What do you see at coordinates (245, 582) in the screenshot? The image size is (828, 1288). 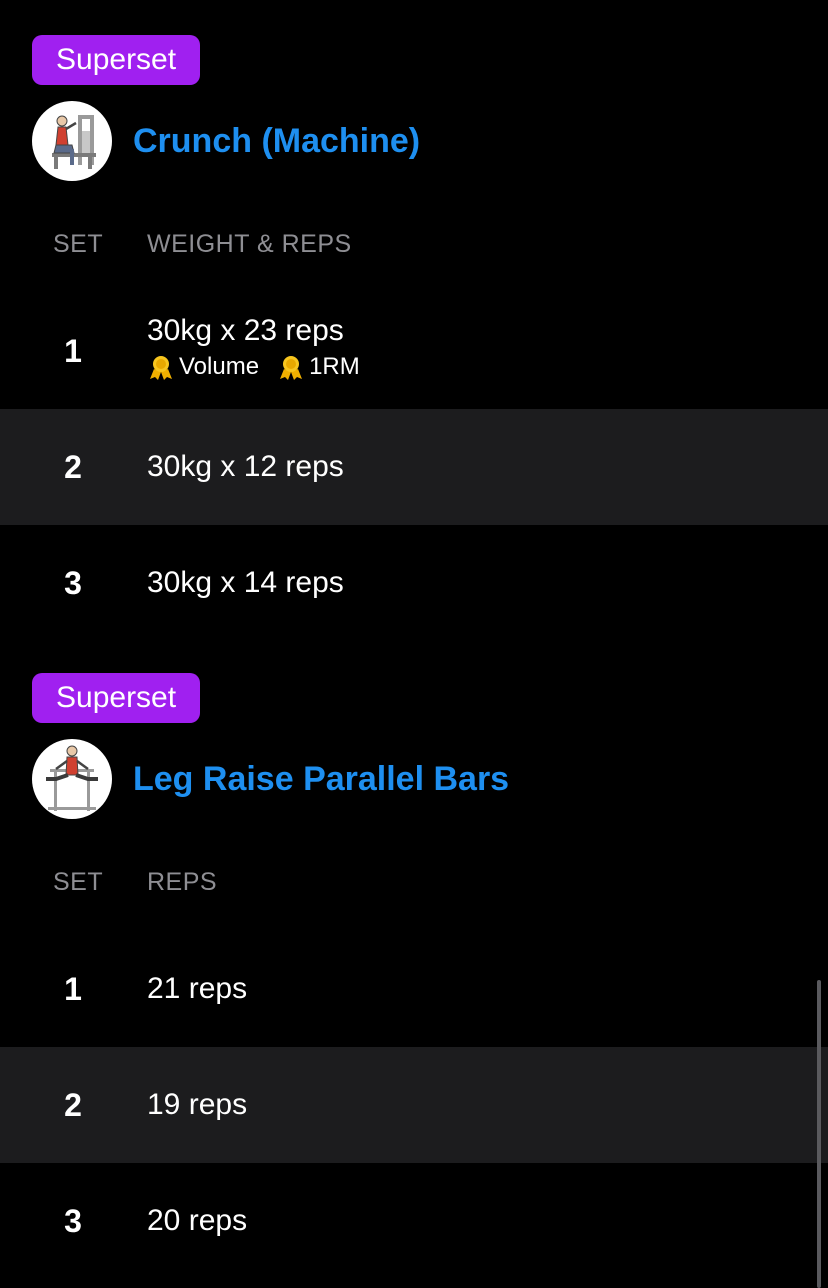 I see `set-weight-reps: 30kg x 14 reps` at bounding box center [245, 582].